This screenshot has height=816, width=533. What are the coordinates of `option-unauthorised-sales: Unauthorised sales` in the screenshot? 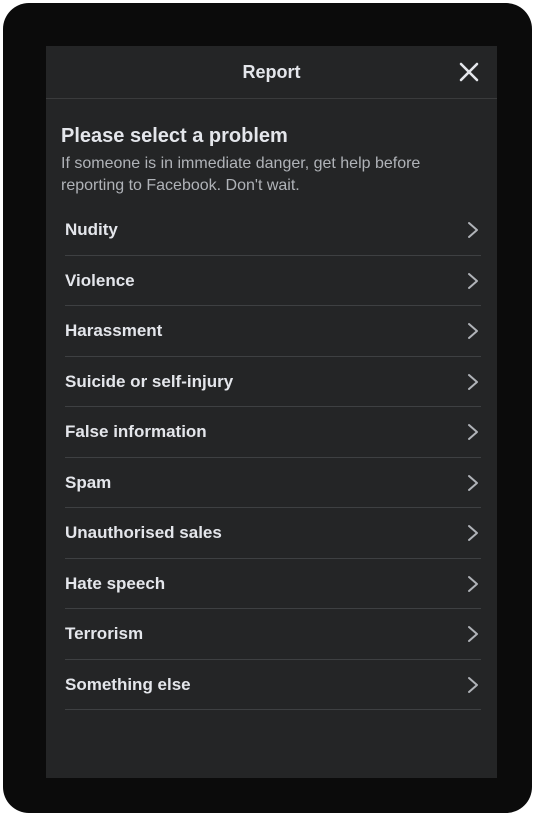 It's located at (273, 533).